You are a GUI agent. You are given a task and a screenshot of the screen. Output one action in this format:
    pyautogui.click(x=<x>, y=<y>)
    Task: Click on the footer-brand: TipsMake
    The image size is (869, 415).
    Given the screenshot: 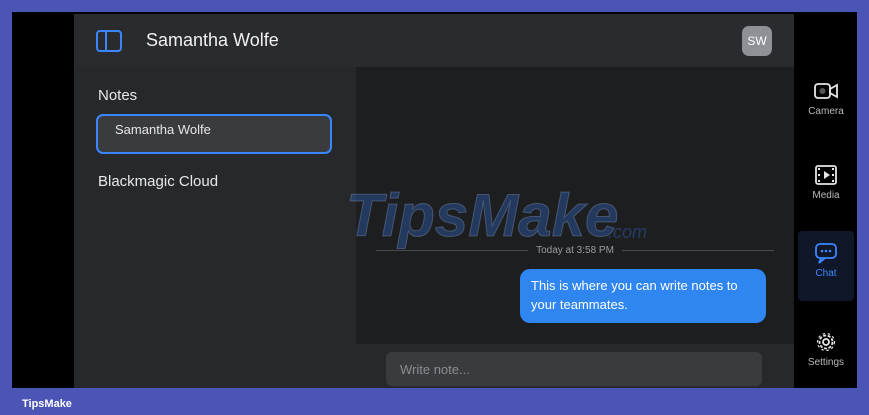 What is the action you would take?
    pyautogui.click(x=47, y=404)
    